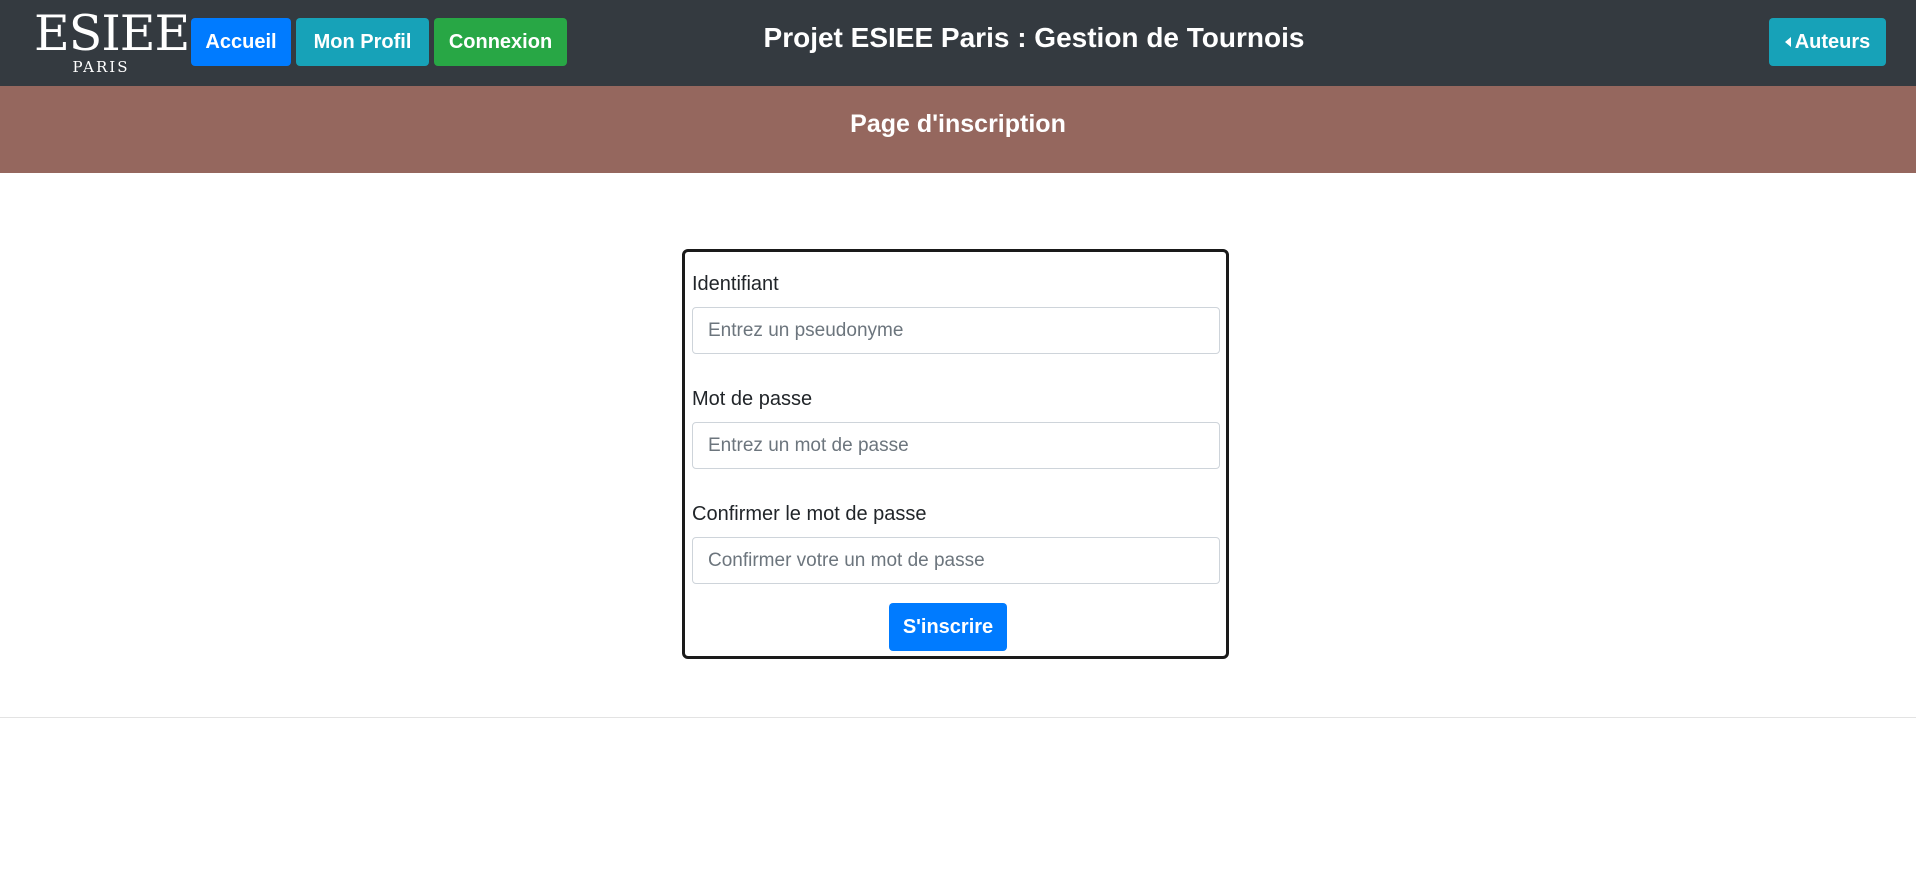  What do you see at coordinates (362, 42) in the screenshot?
I see `mon-profil-button: Mon Profil` at bounding box center [362, 42].